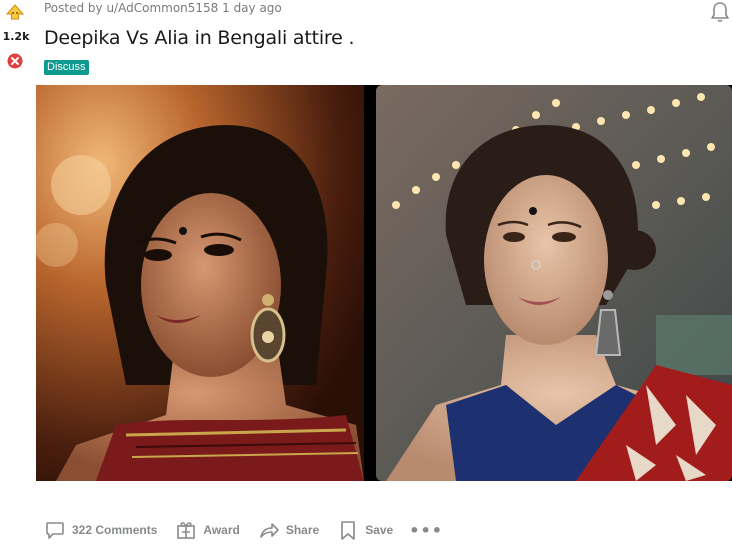 The height and width of the screenshot is (559, 732). I want to click on post-flair: Discuss, so click(66, 67).